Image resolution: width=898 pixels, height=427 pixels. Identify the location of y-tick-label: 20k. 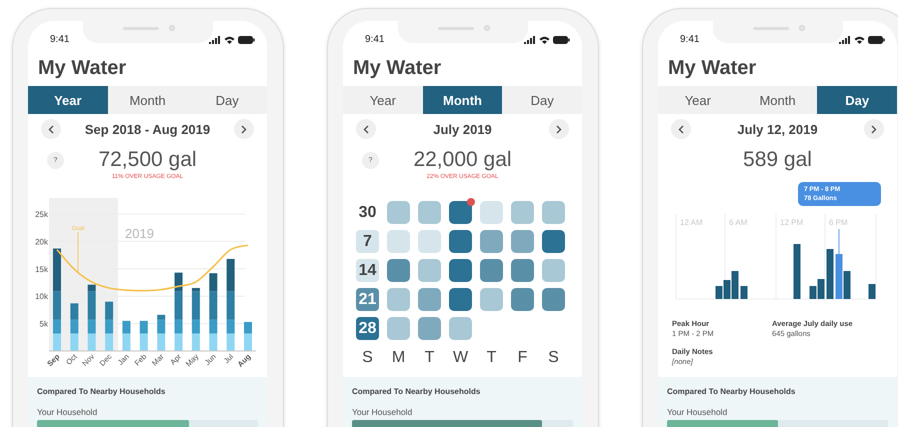
(41, 241).